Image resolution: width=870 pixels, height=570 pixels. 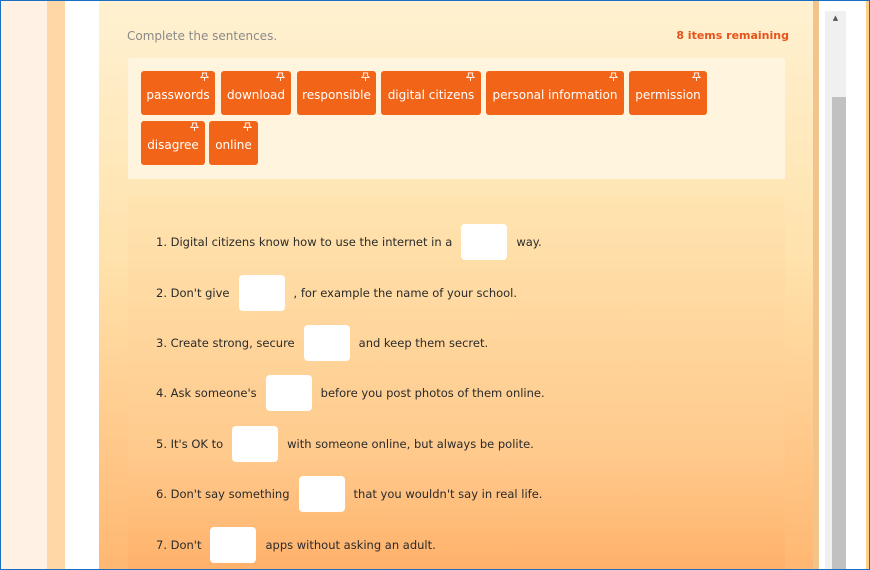 I want to click on vertical-scrollbar: ▲, so click(x=835, y=290).